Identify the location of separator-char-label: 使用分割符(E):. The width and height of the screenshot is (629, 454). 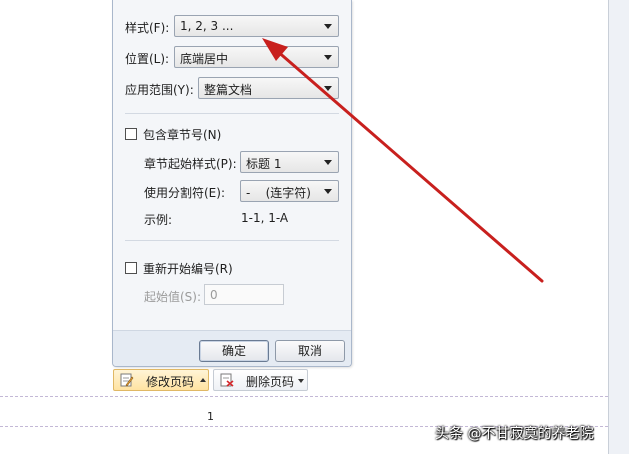
(184, 193).